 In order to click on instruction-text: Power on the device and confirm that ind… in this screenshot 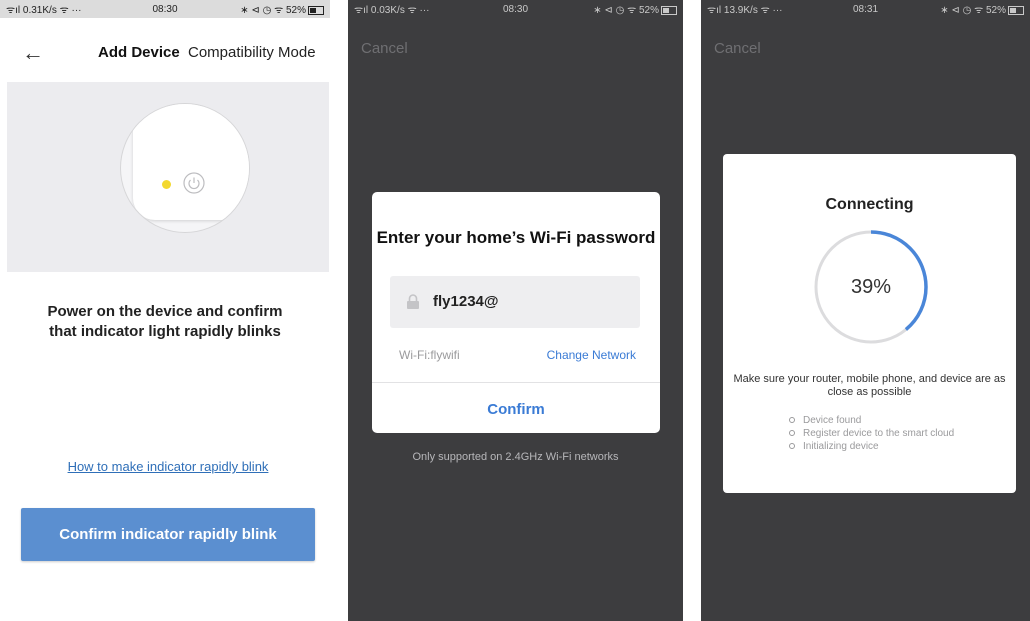, I will do `click(165, 322)`.